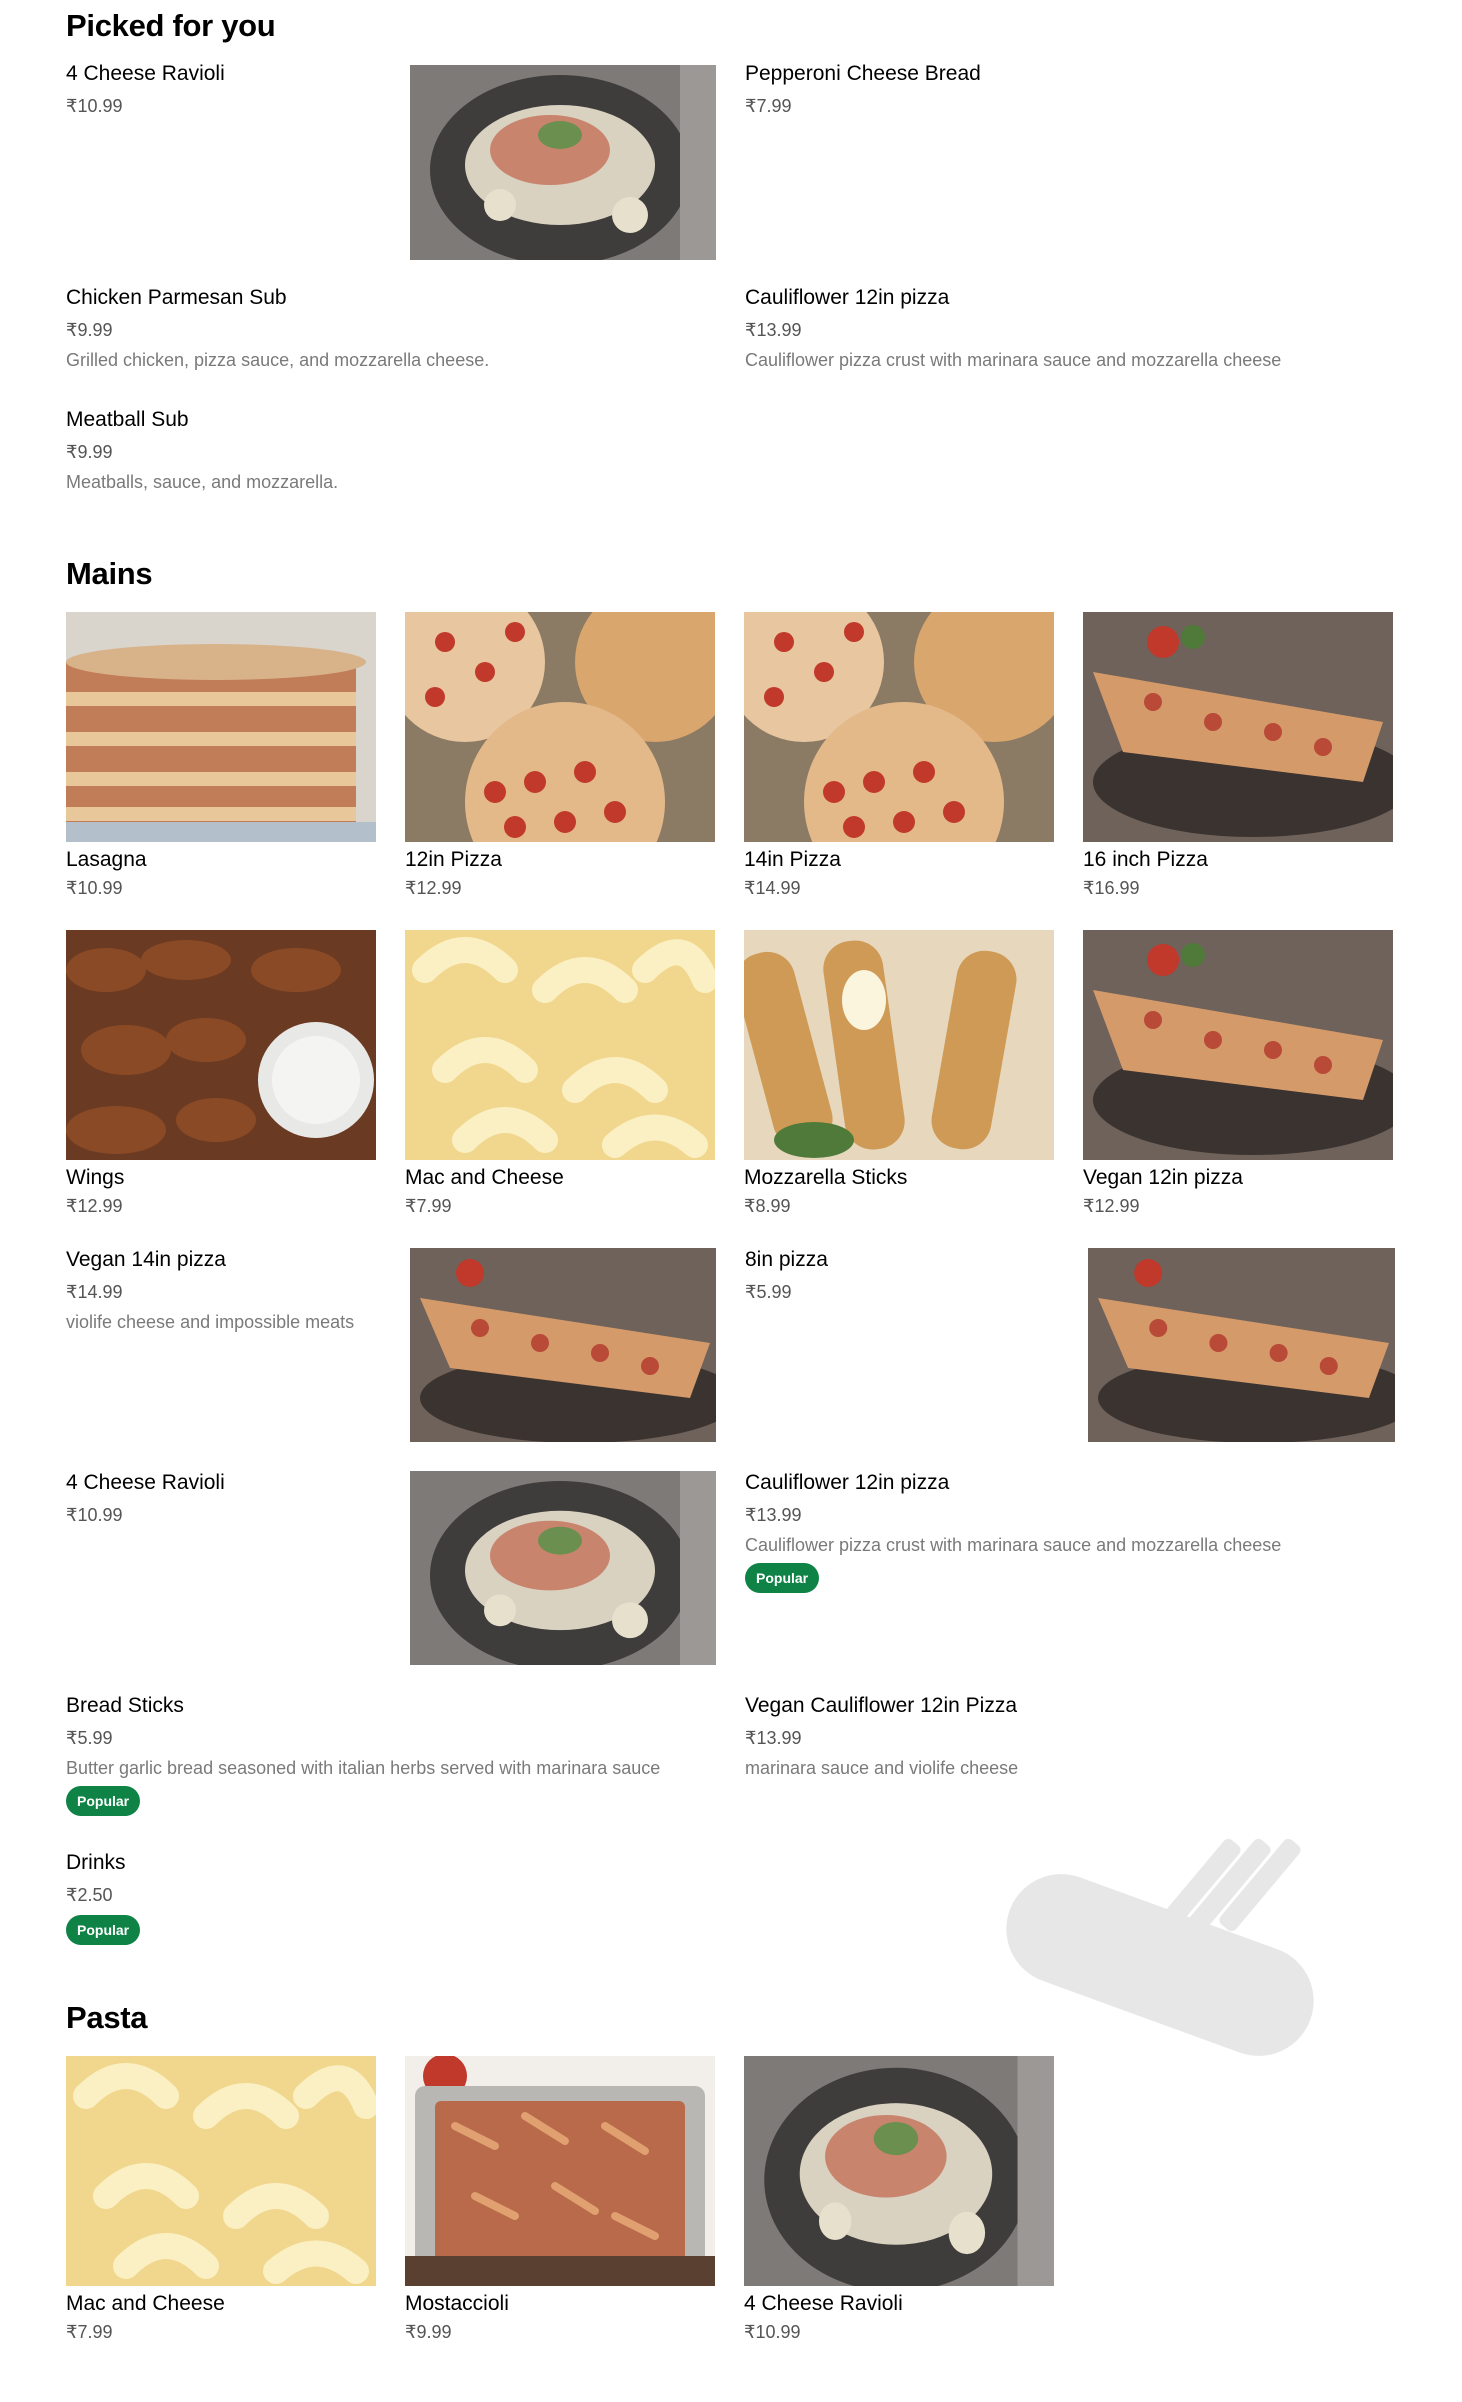 This screenshot has height=2402, width=1462. I want to click on item-description: Meatballs, sauce, and mozzarella., so click(202, 482).